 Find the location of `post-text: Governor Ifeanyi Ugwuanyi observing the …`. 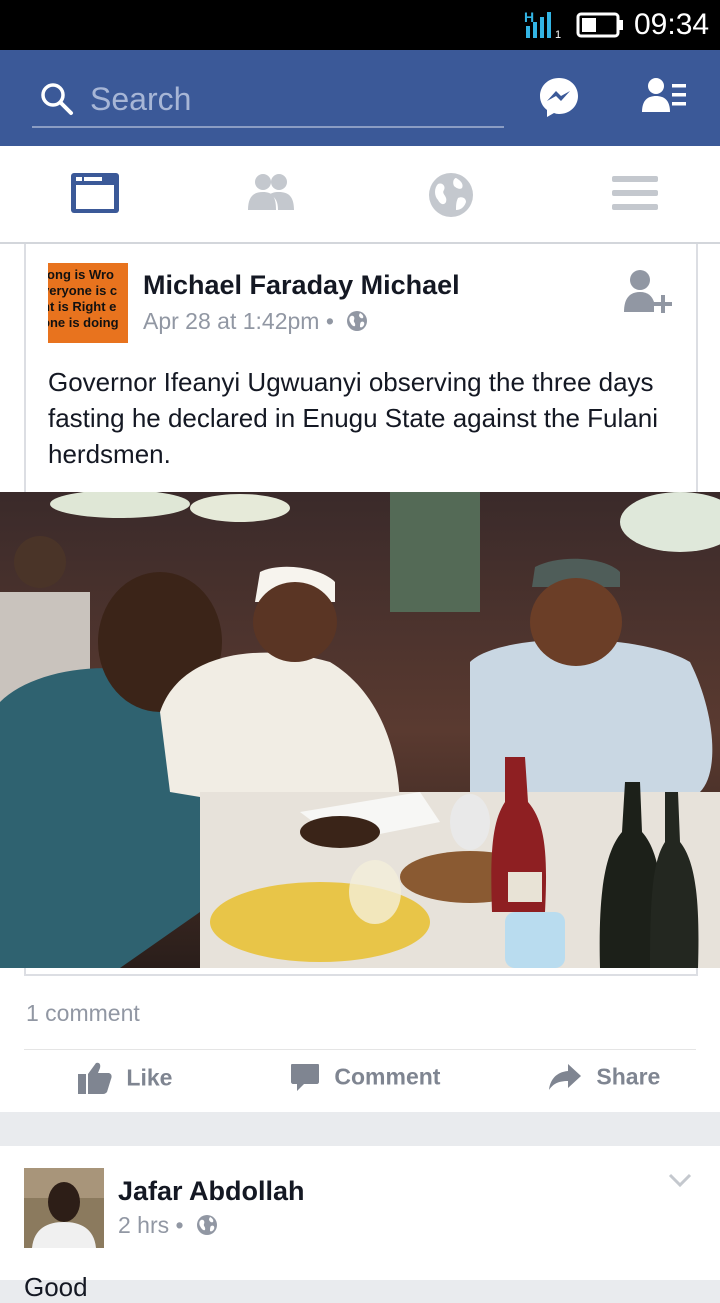

post-text: Governor Ifeanyi Ugwuanyi observing the … is located at coordinates (353, 418).